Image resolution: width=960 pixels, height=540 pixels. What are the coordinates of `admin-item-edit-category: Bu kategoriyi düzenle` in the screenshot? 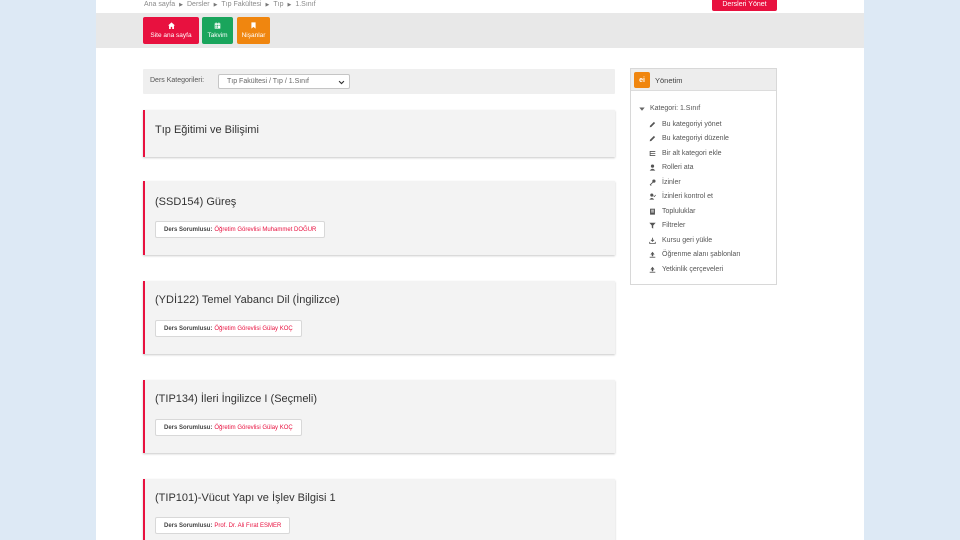 It's located at (689, 139).